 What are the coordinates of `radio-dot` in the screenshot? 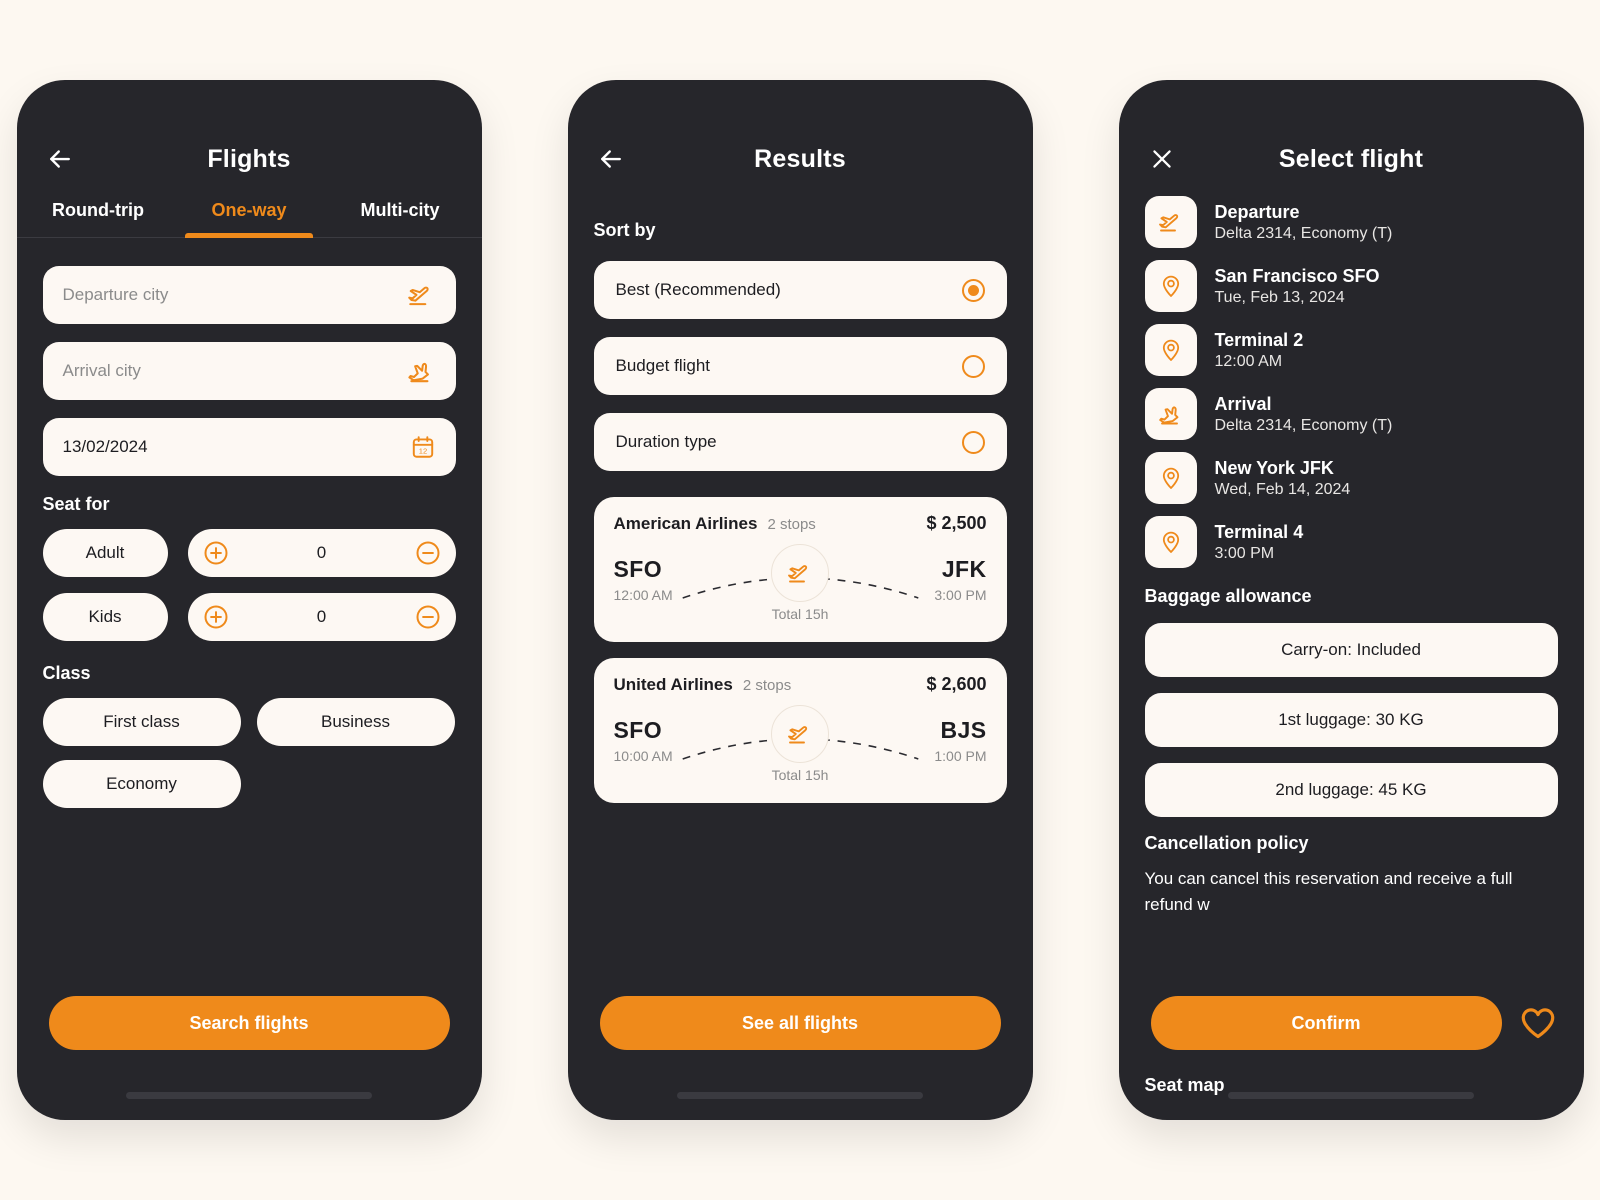 It's located at (973, 290).